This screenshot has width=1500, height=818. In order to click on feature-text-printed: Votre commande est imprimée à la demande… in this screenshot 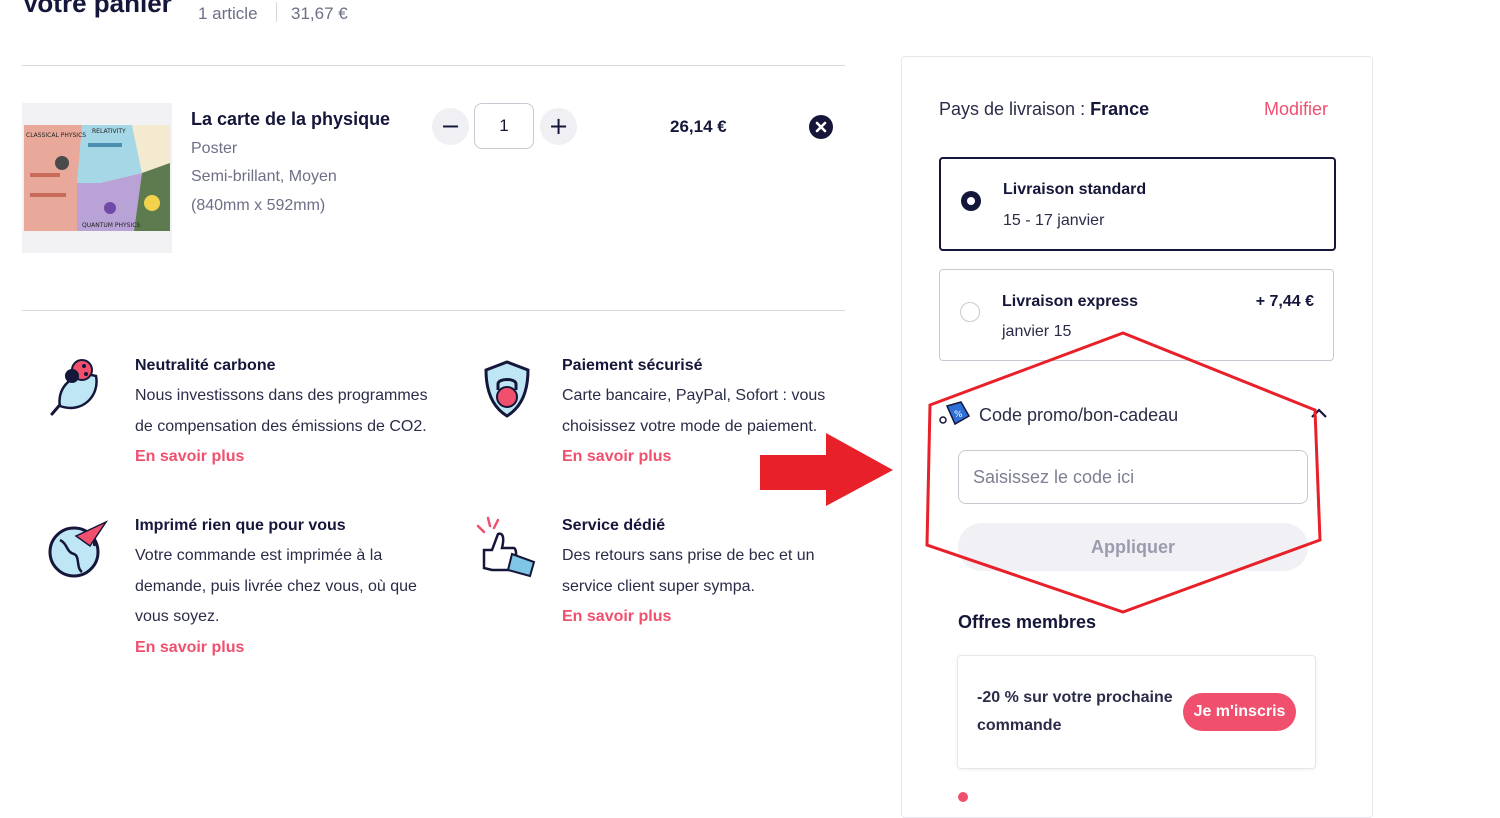, I will do `click(276, 586)`.